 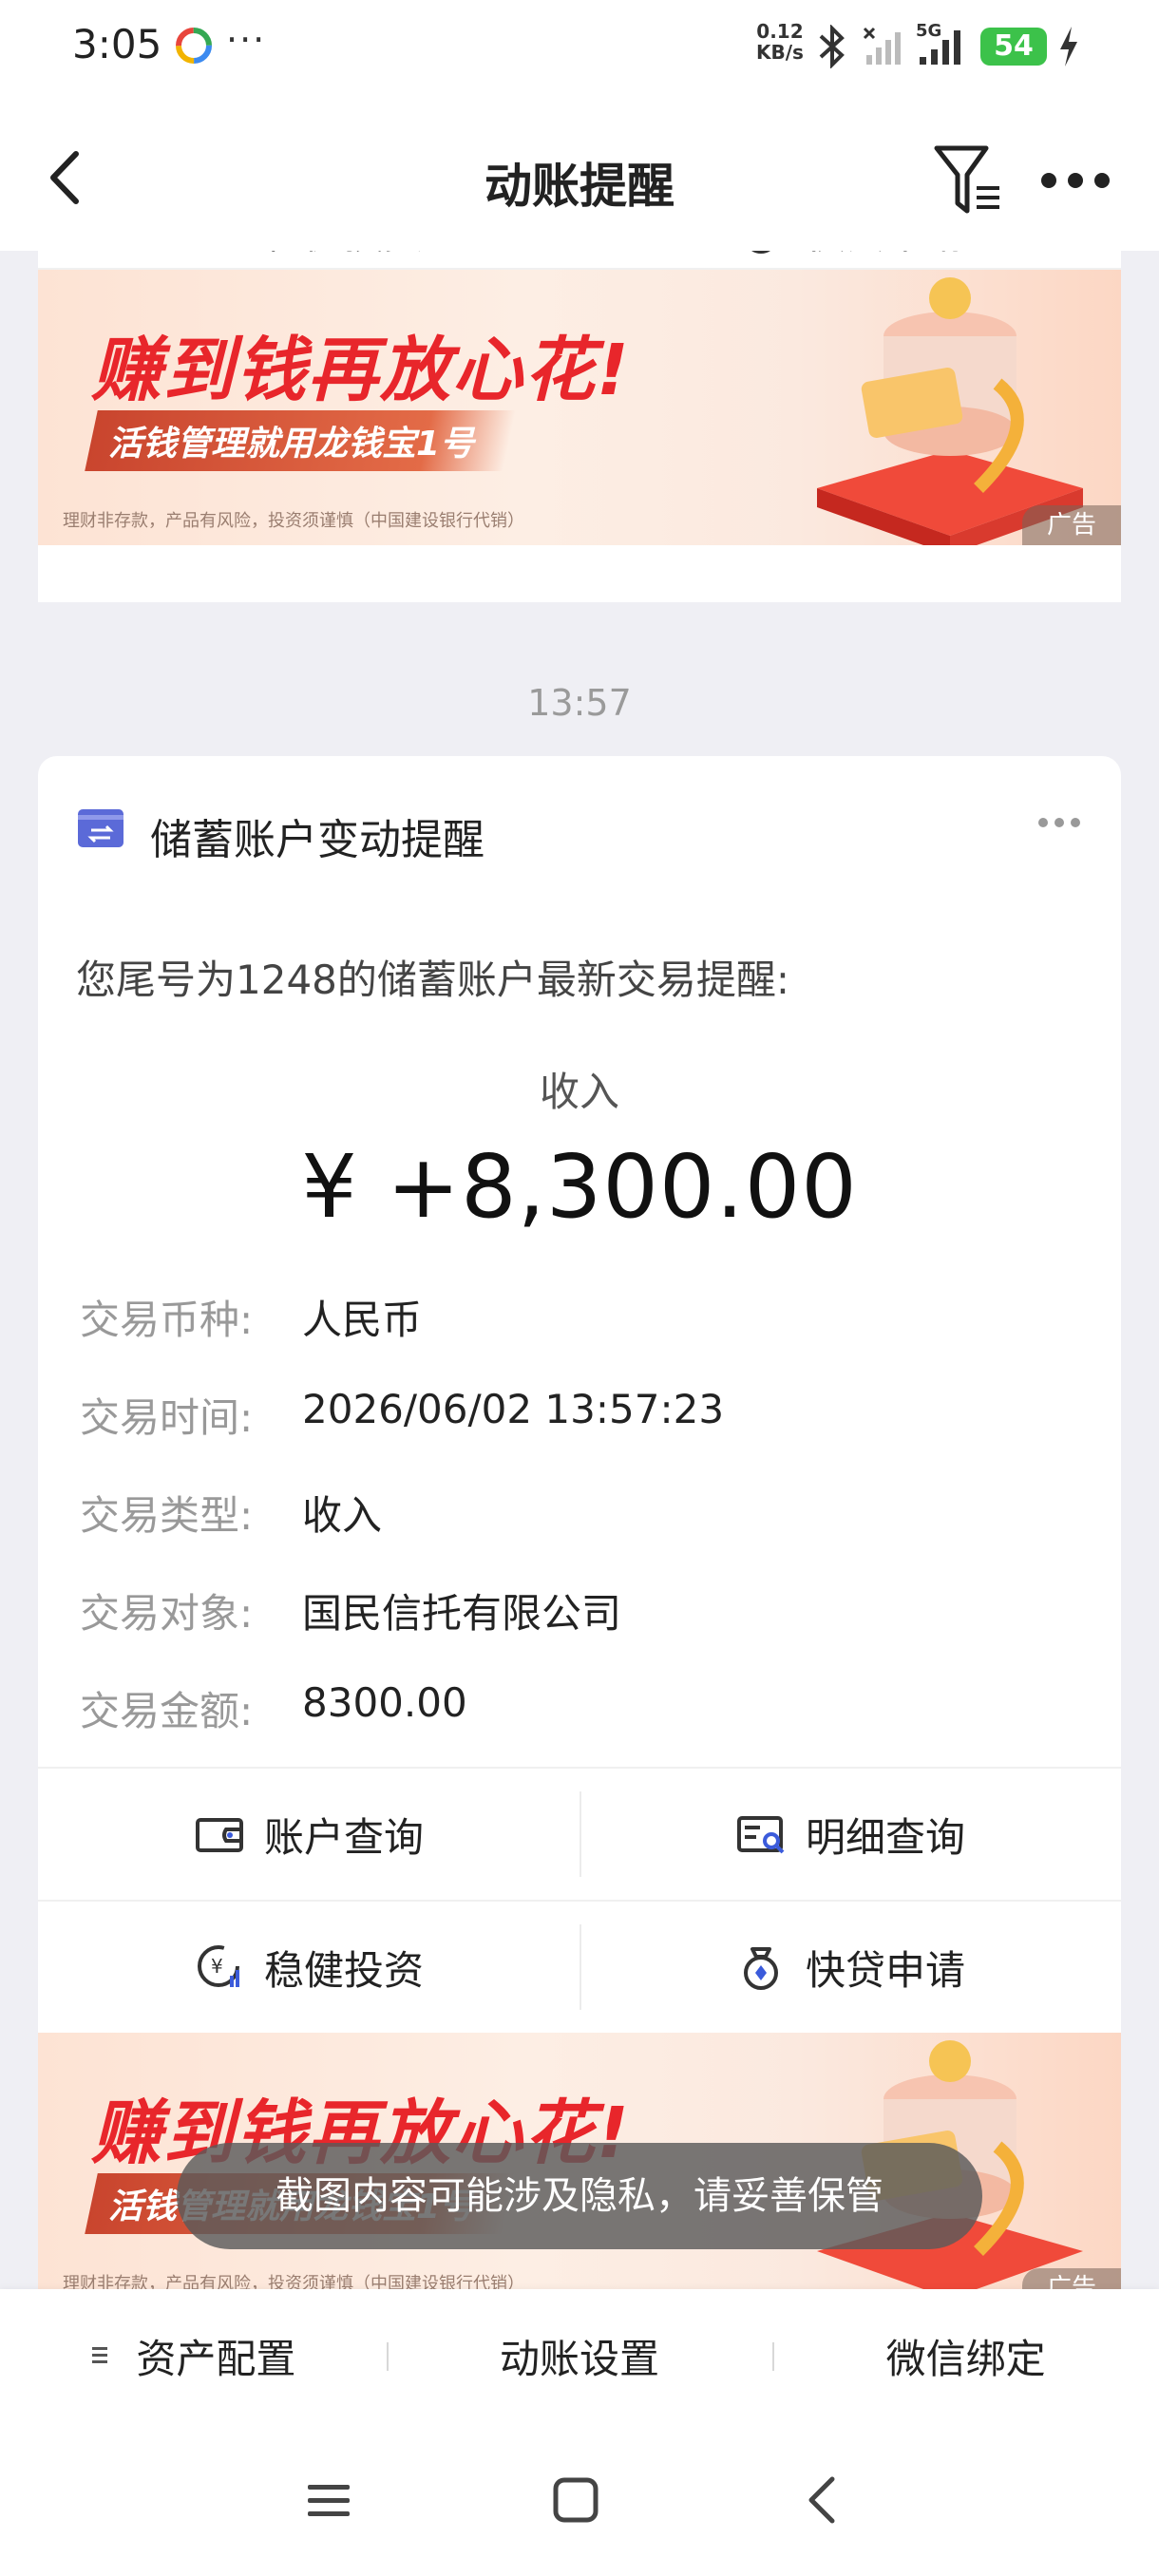 I want to click on ad-subline: 活钱管理就用龙钱宝1号, so click(x=291, y=444).